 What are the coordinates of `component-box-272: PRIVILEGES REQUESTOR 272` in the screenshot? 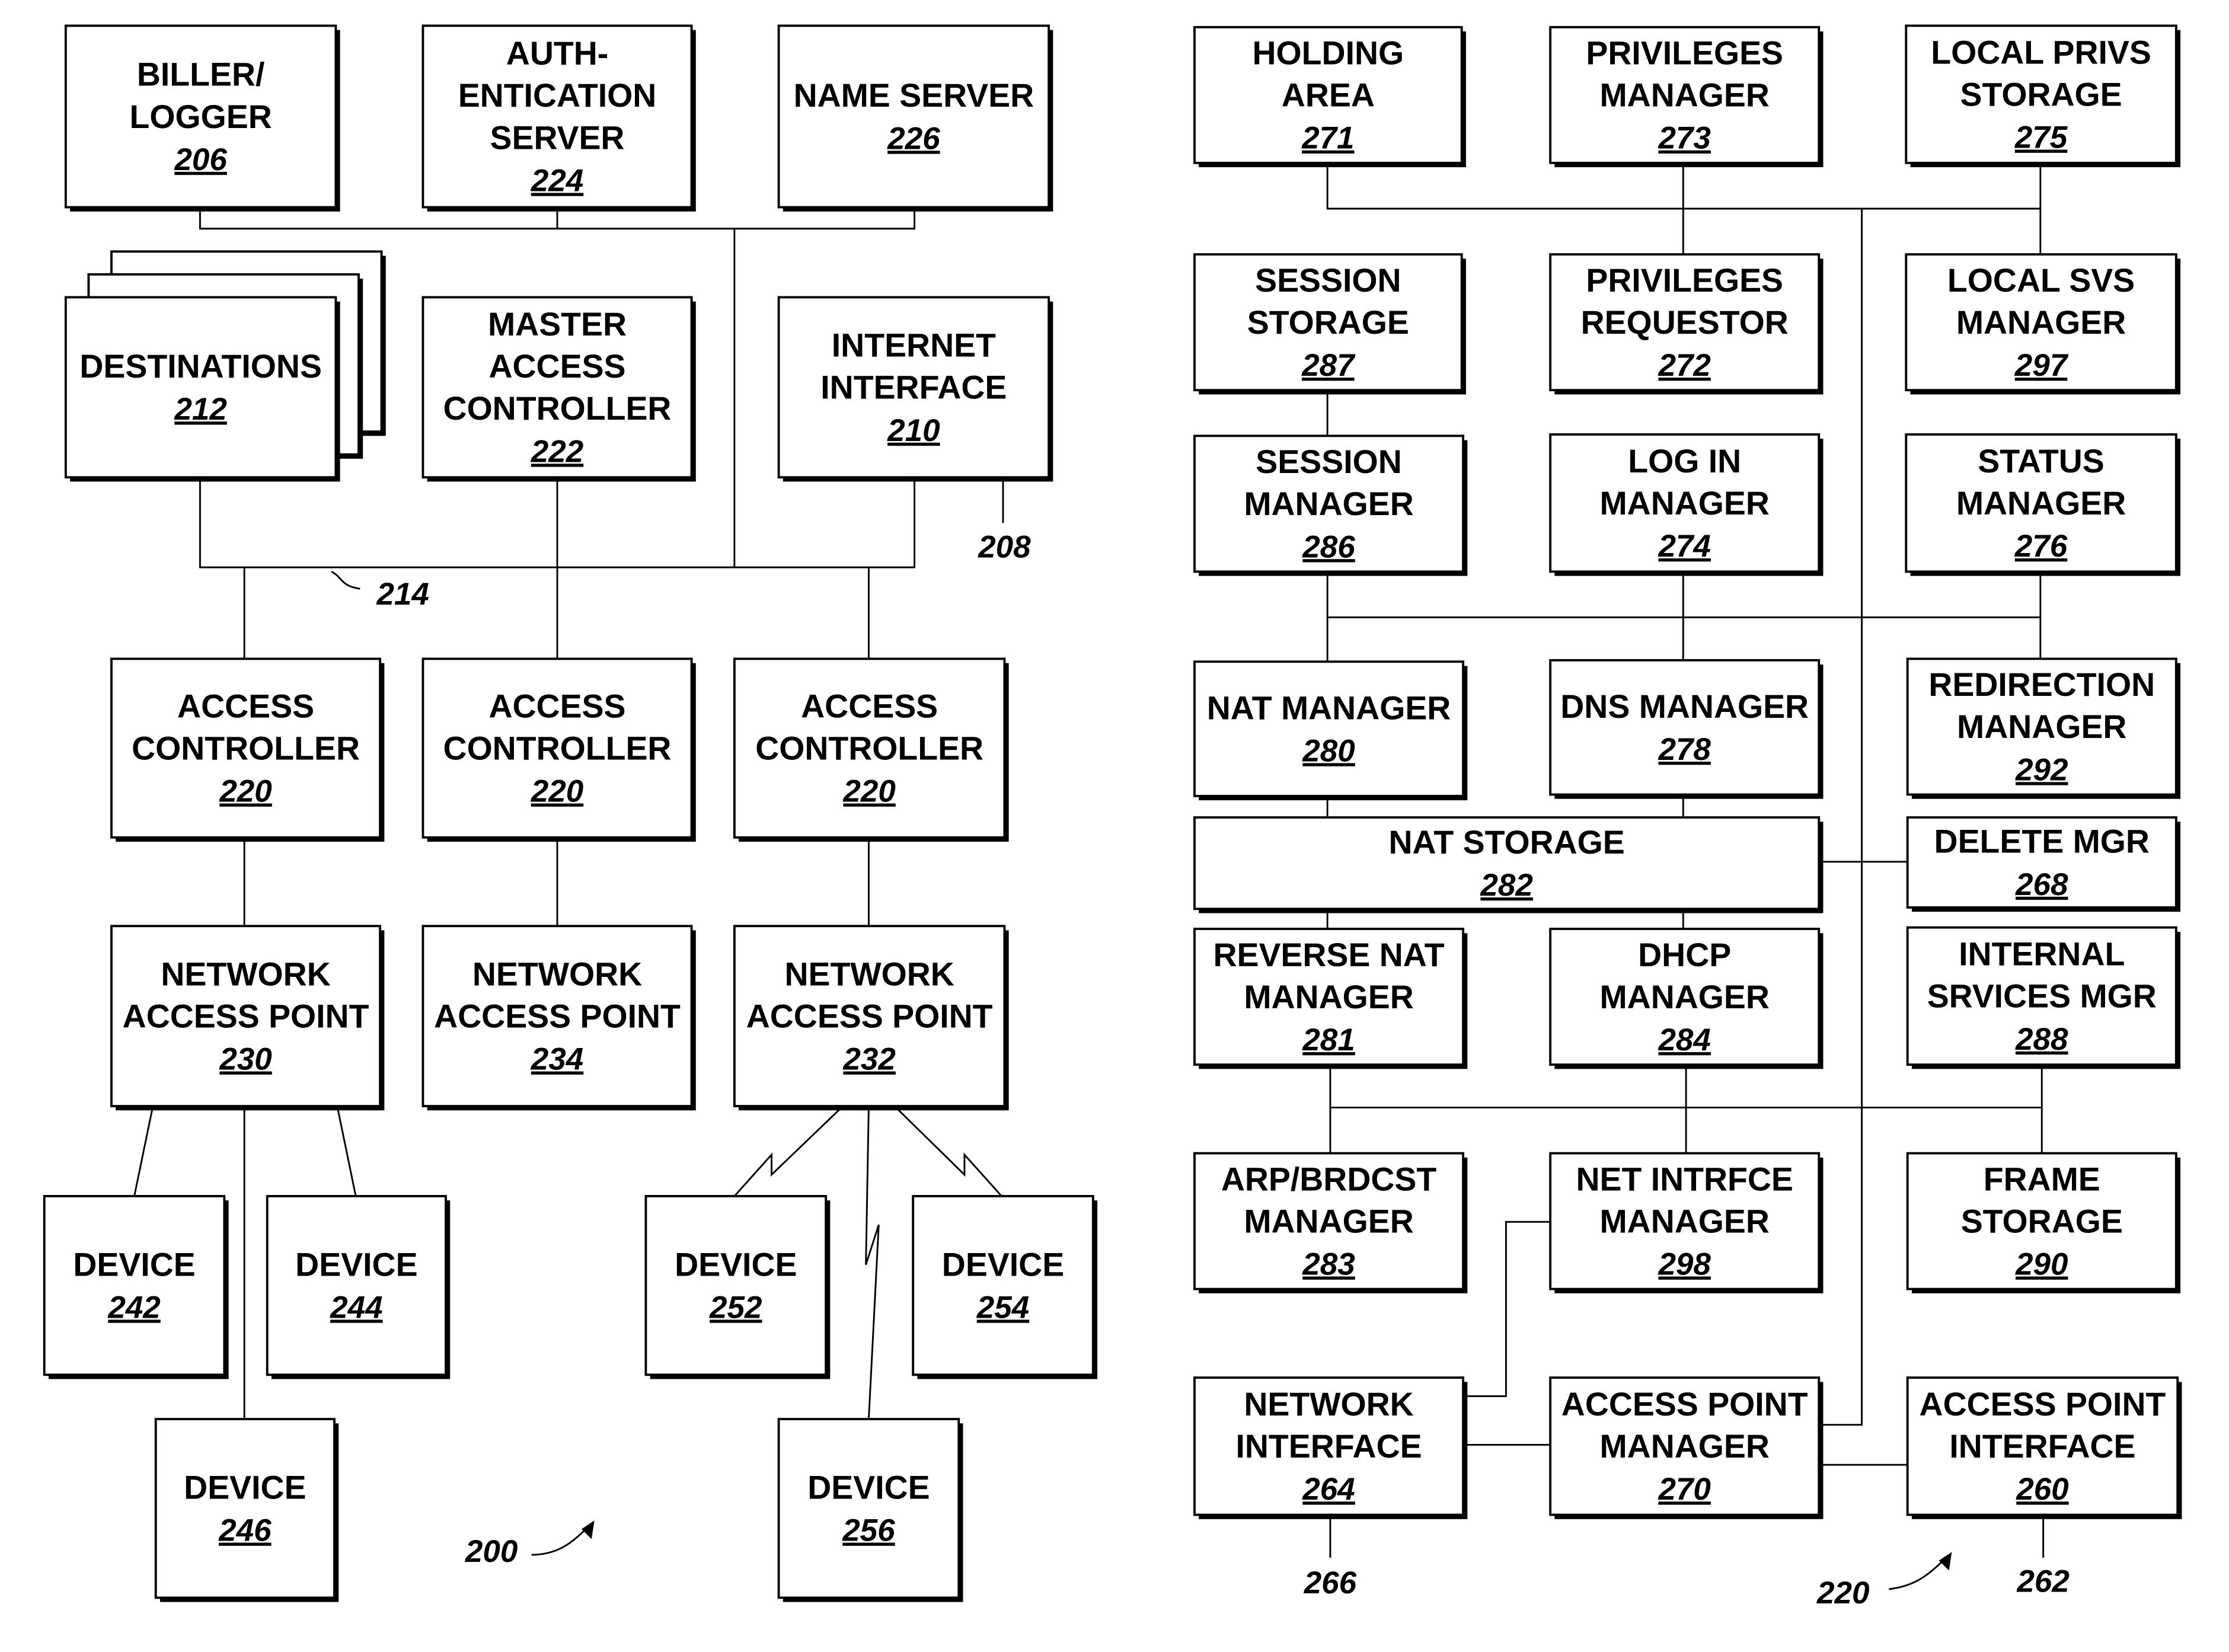 It's located at (1686, 324).